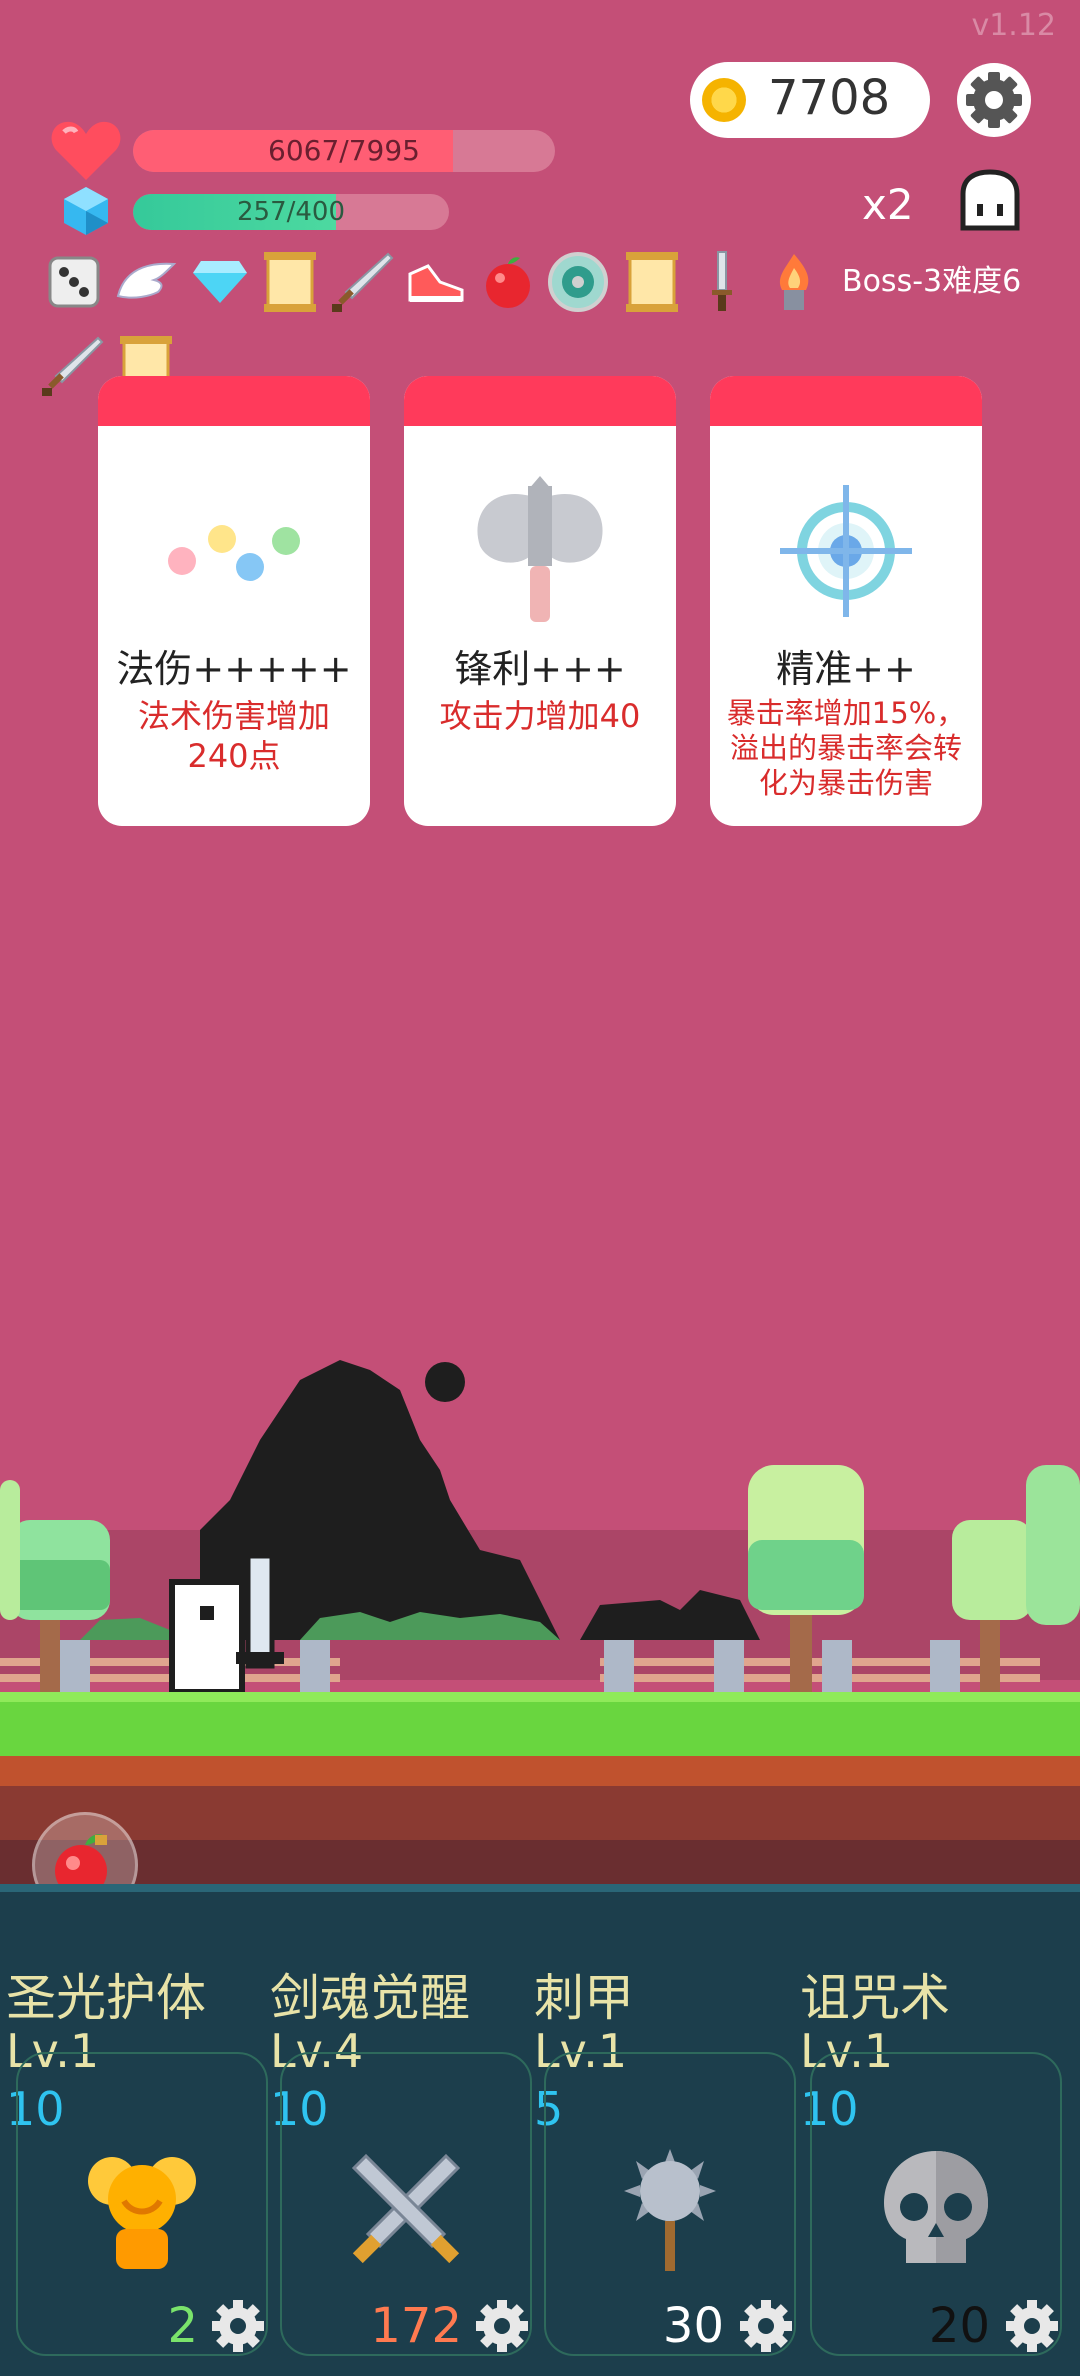 The height and width of the screenshot is (2376, 1080). Describe the element at coordinates (370, 1998) in the screenshot. I see `skill-name: 剑魂觉醒` at that location.